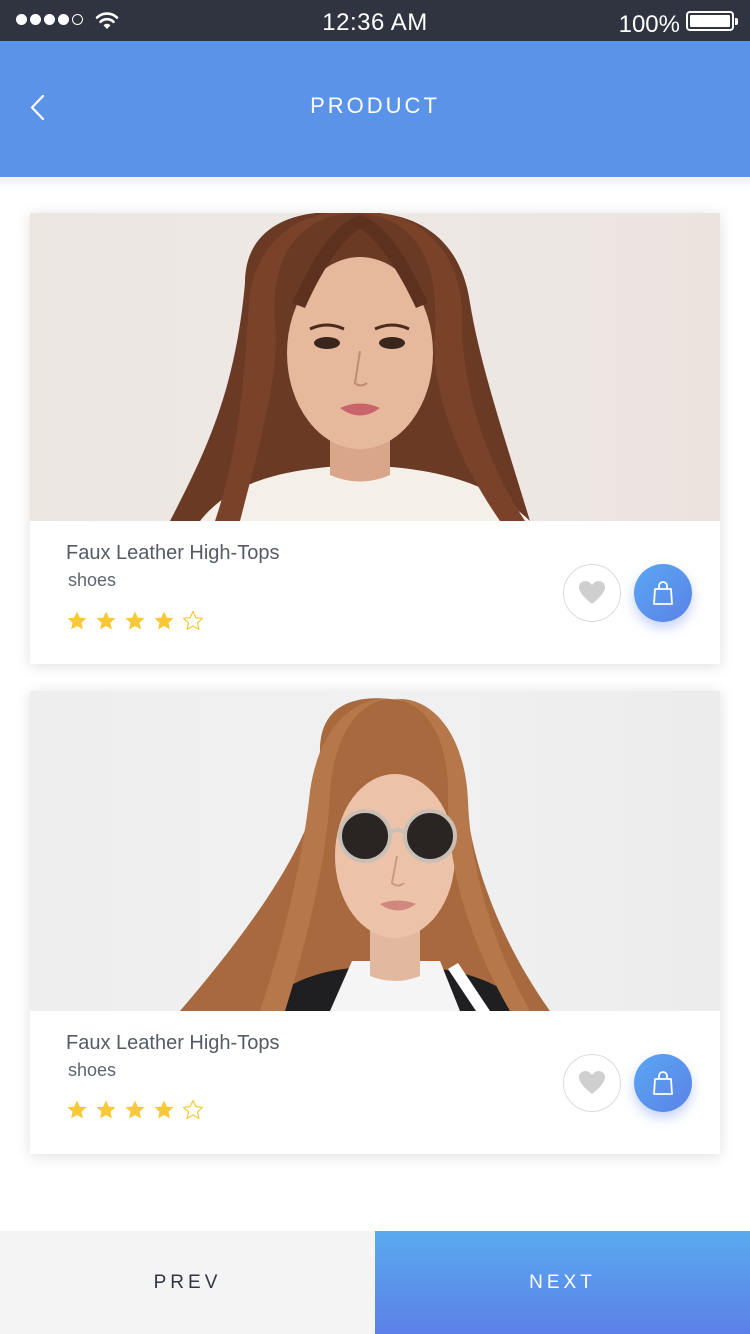 This screenshot has width=750, height=1334. I want to click on prev-button: PREV, so click(187, 1282).